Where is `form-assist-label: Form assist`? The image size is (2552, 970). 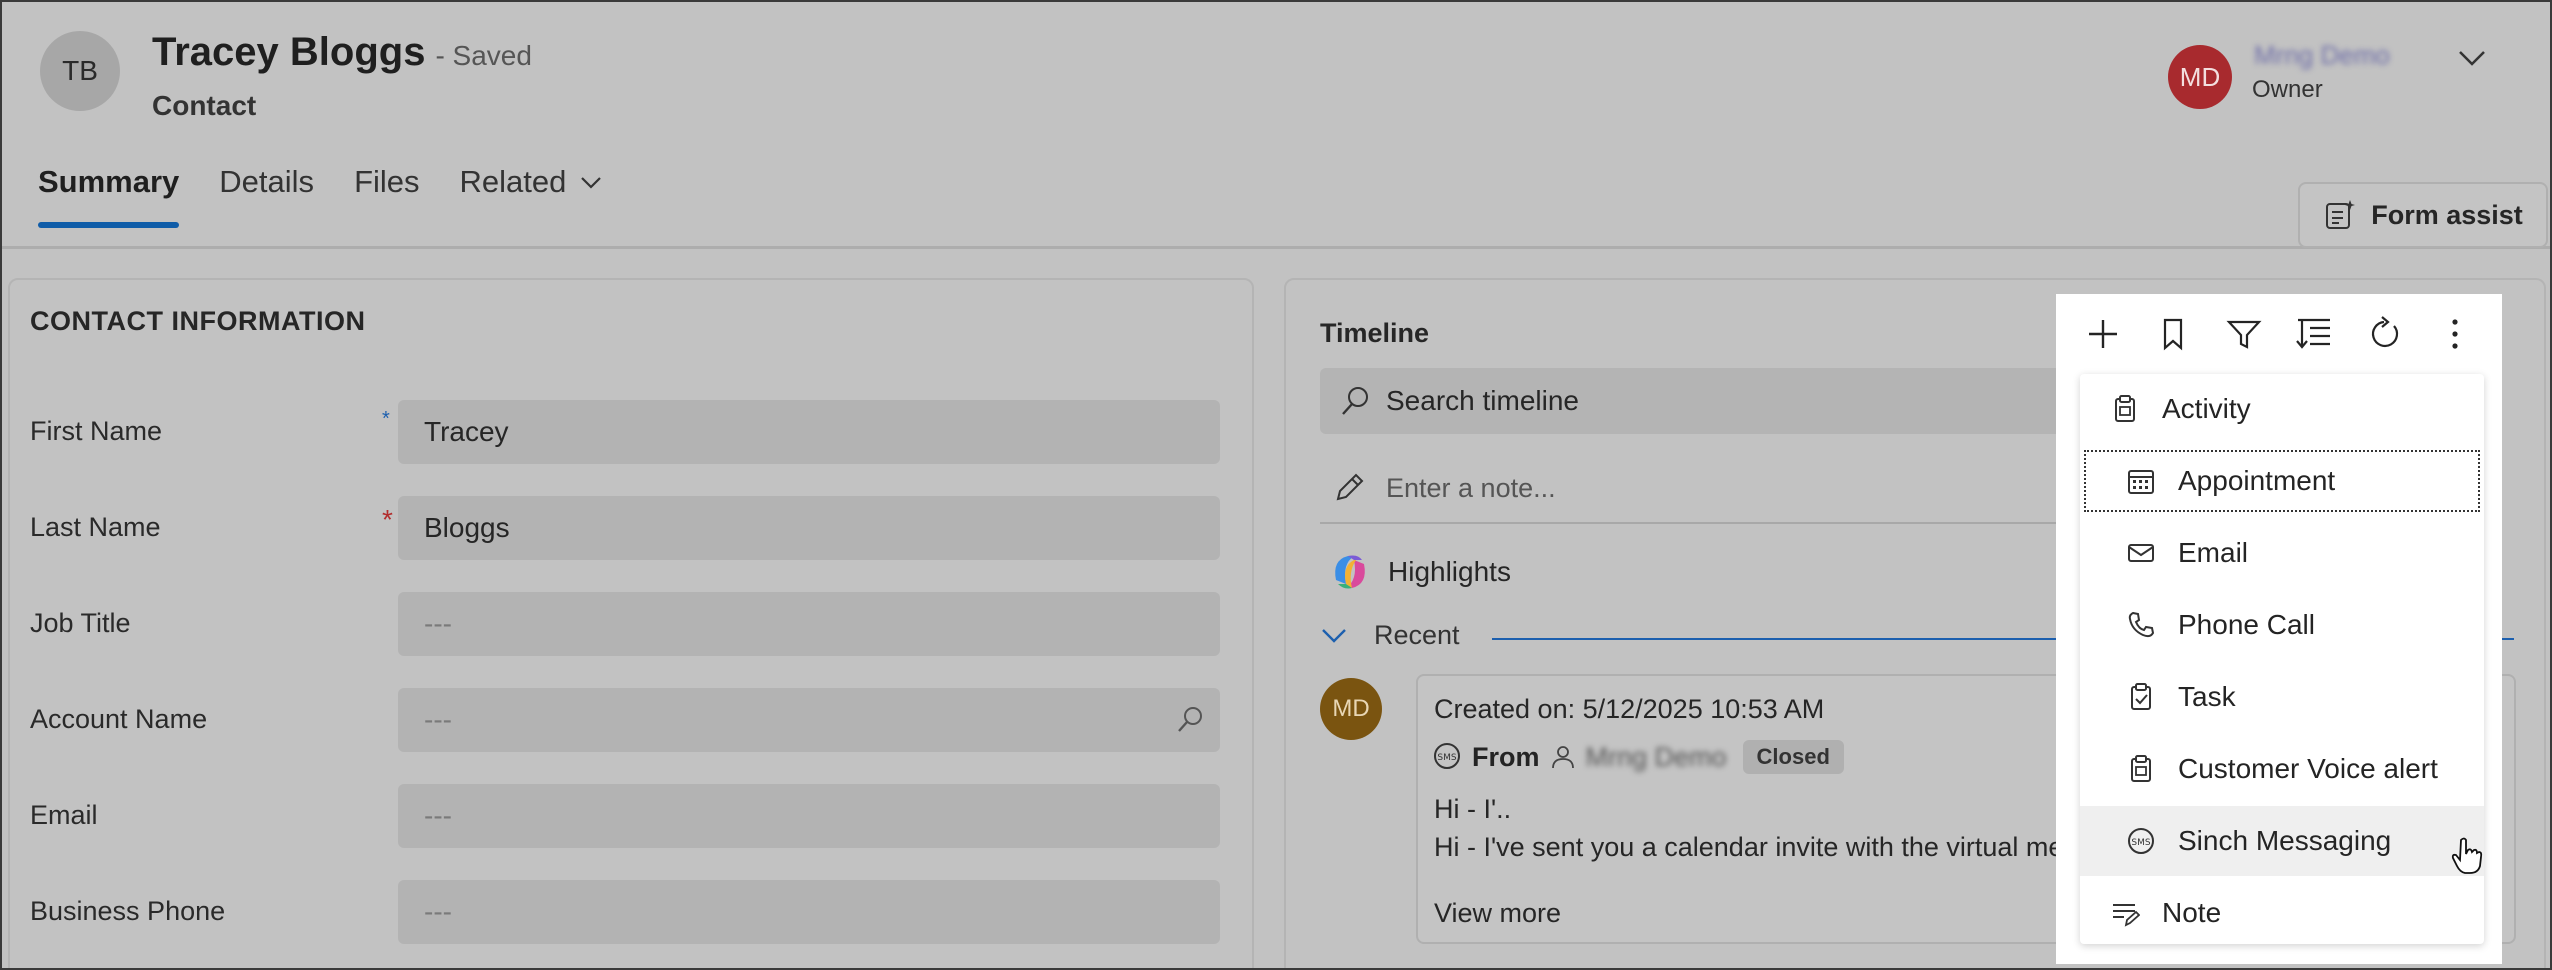
form-assist-label: Form assist is located at coordinates (2447, 214).